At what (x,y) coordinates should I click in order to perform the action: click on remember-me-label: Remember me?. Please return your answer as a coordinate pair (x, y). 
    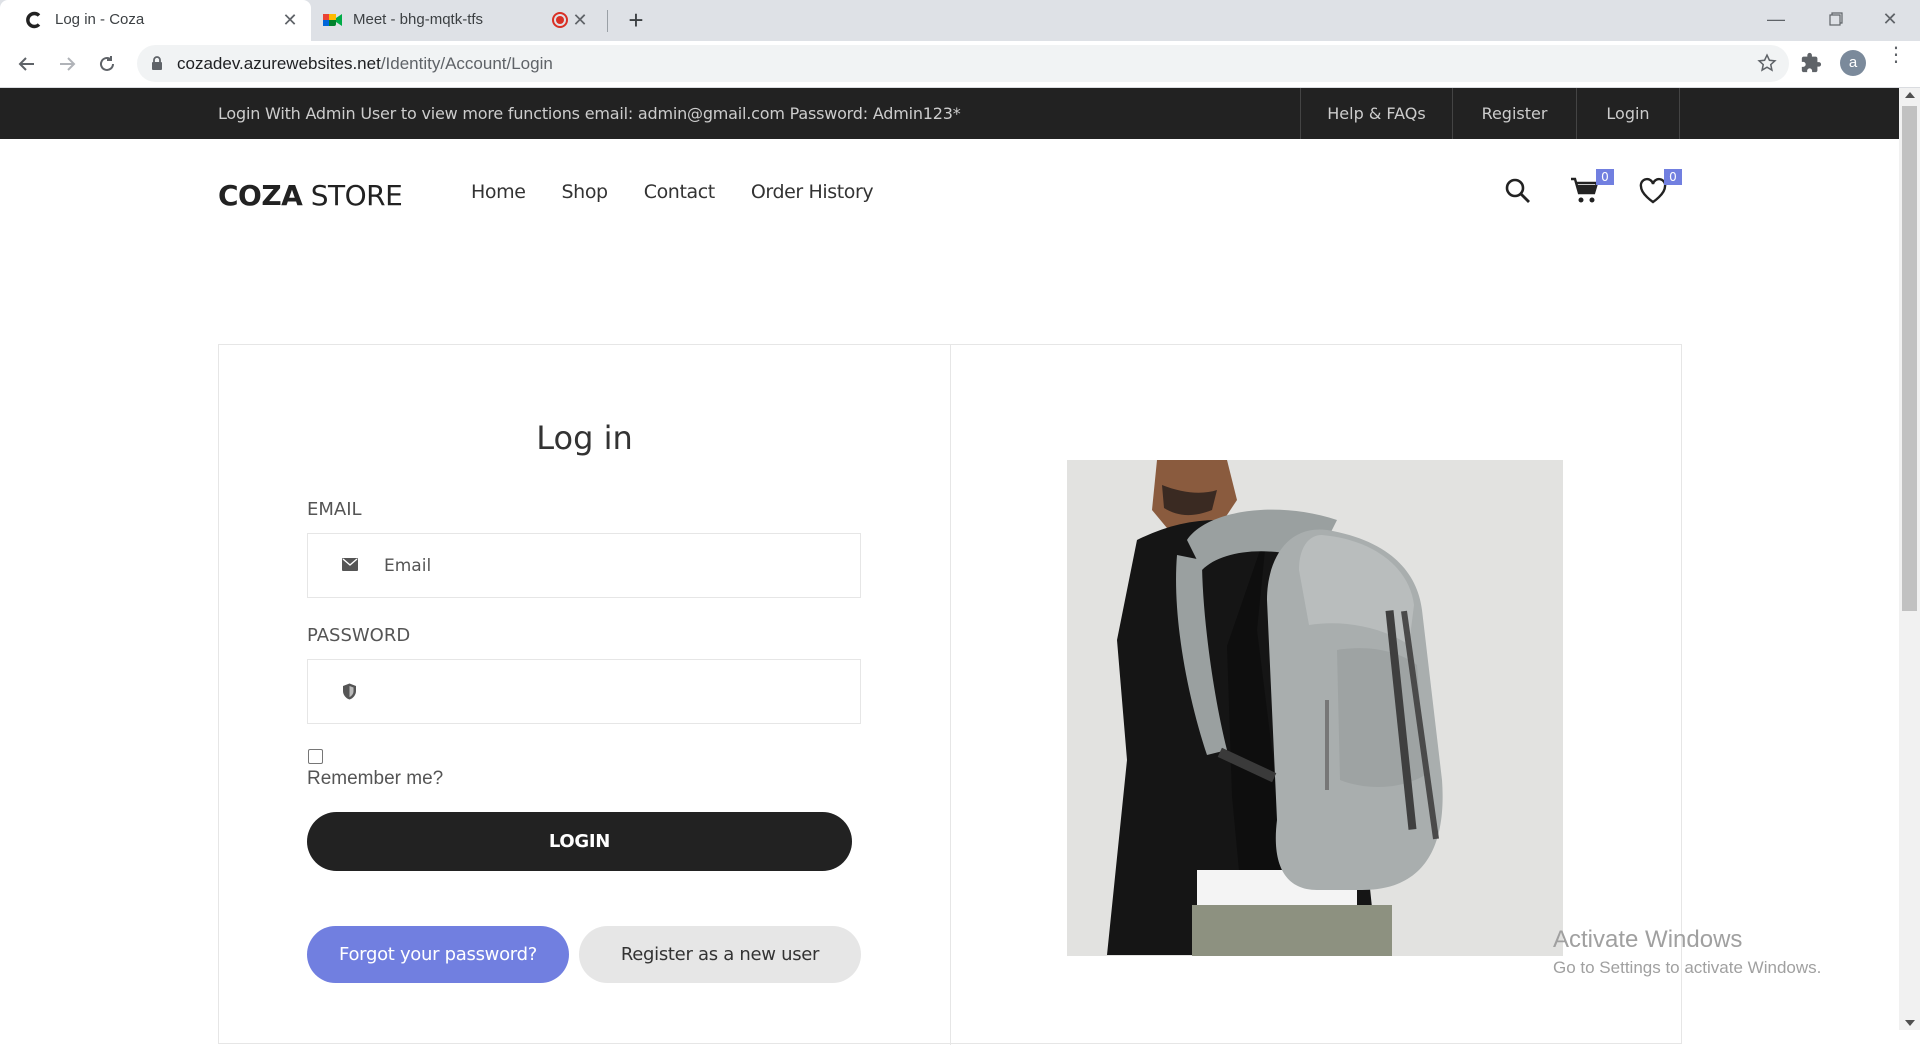
    Looking at the image, I should click on (375, 779).